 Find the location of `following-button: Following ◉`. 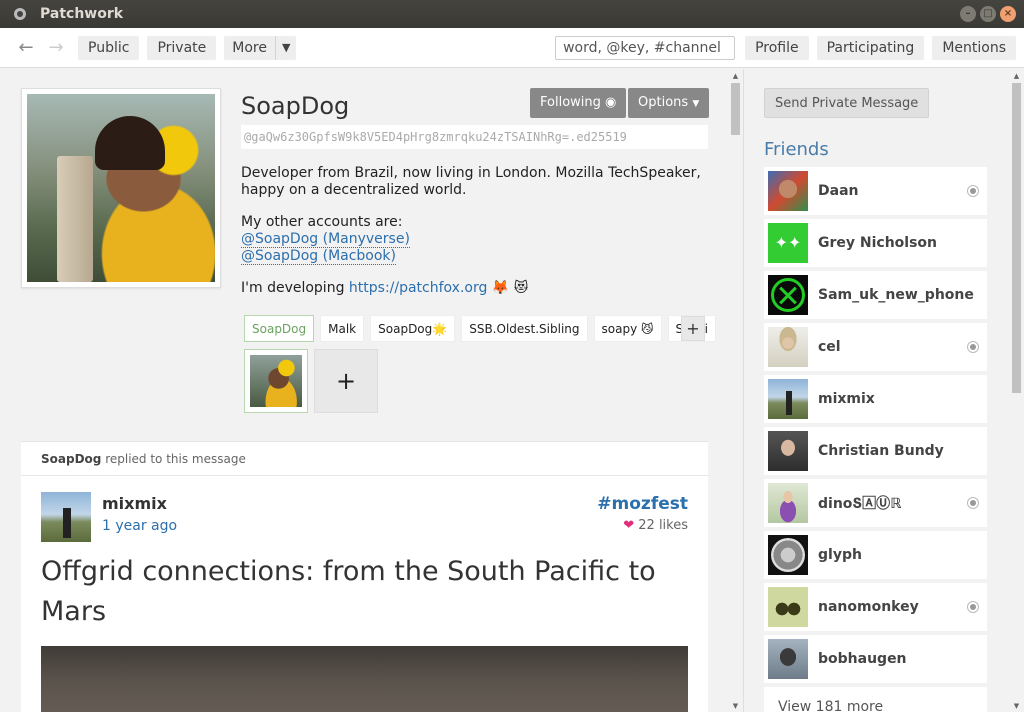

following-button: Following ◉ is located at coordinates (578, 103).